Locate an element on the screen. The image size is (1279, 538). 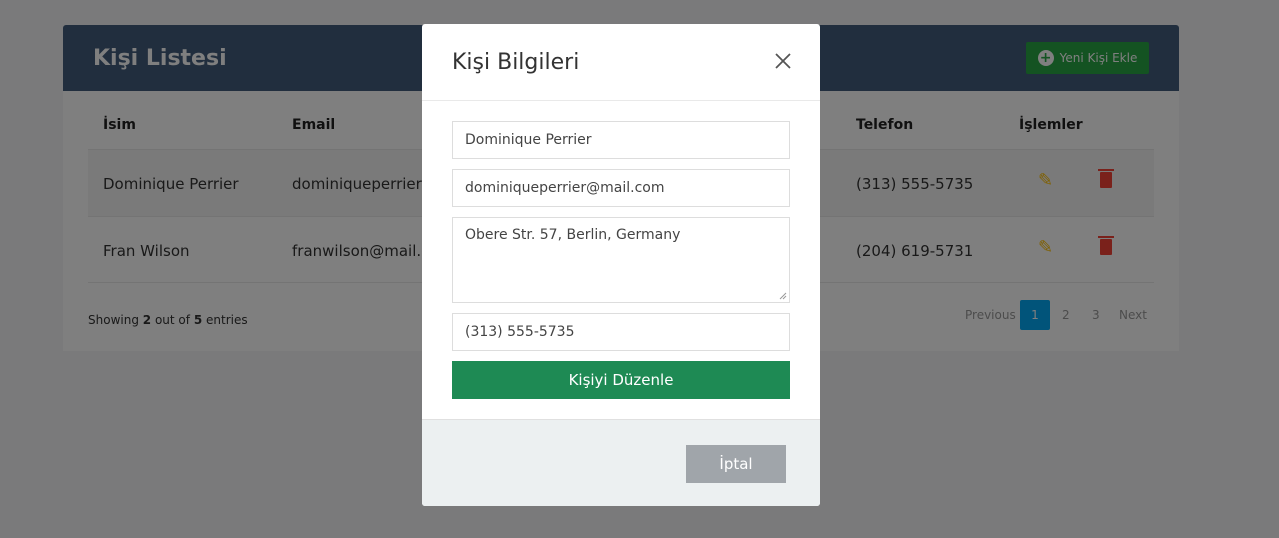
close-icon is located at coordinates (783, 61).